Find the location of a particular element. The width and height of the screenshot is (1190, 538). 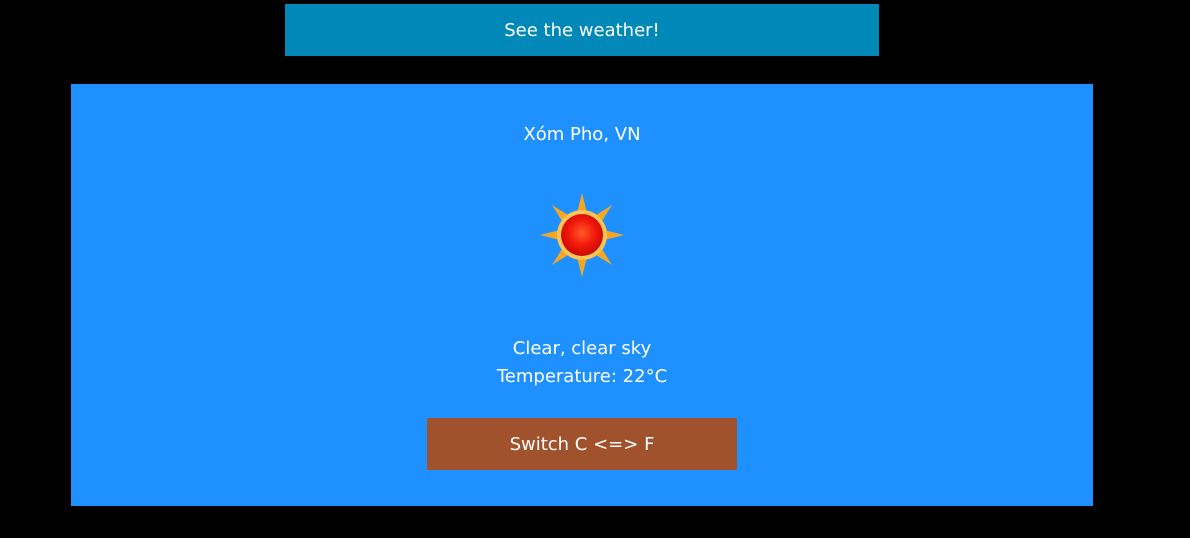

sun-icon is located at coordinates (582, 235).